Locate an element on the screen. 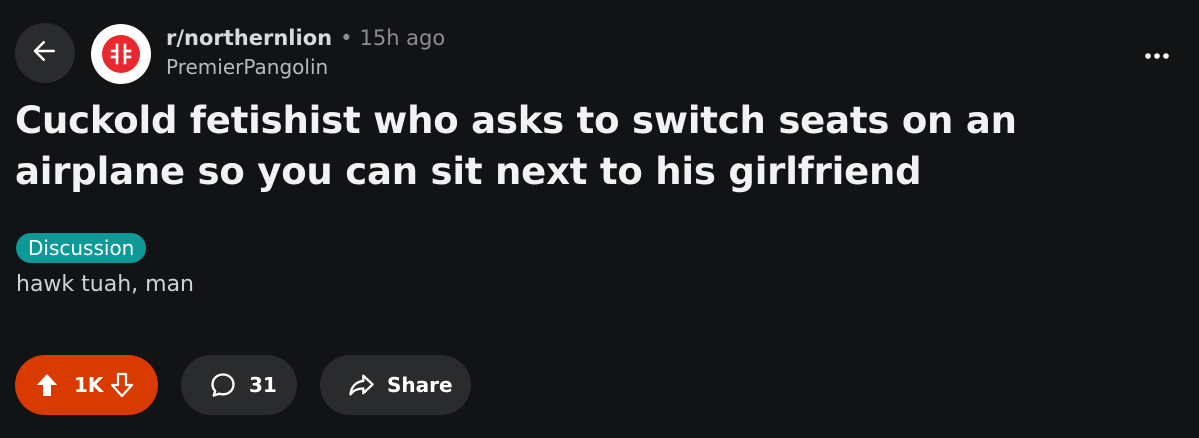 Image resolution: width=1199 pixels, height=438 pixels. vote-bar: 1K is located at coordinates (86, 385).